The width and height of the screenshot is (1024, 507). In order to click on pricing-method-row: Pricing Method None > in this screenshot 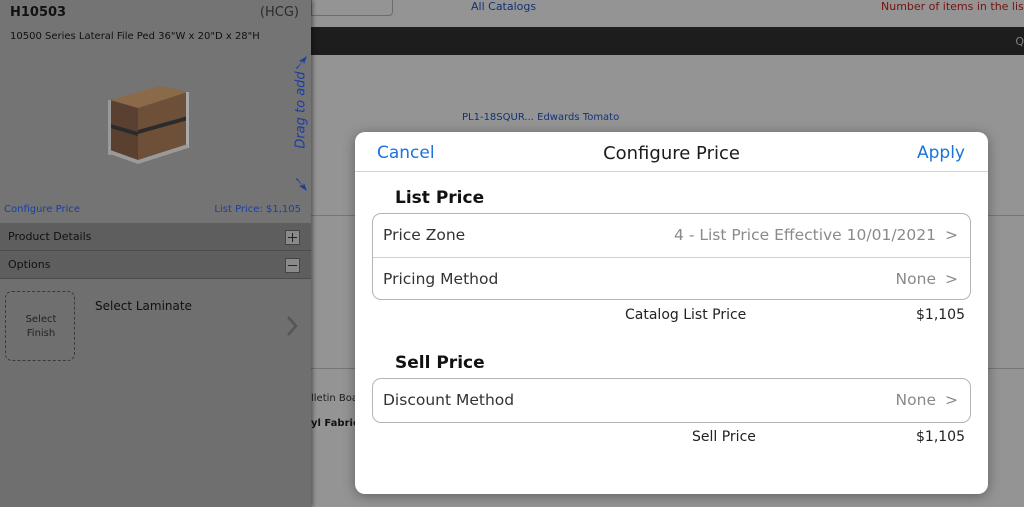, I will do `click(671, 278)`.